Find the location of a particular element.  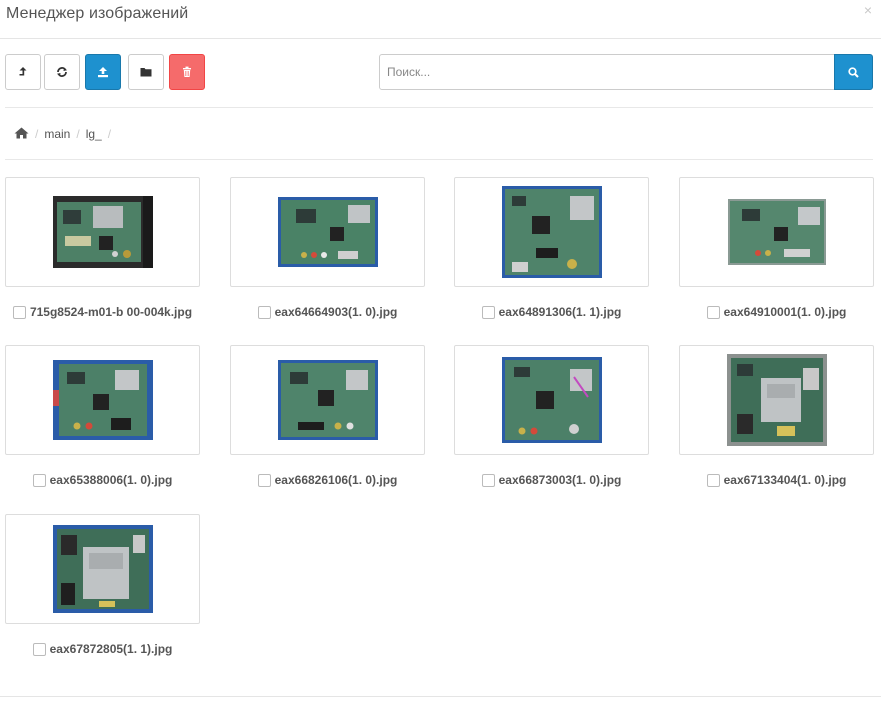

image-label: eax67872805(1. 1).jpg is located at coordinates (102, 649).